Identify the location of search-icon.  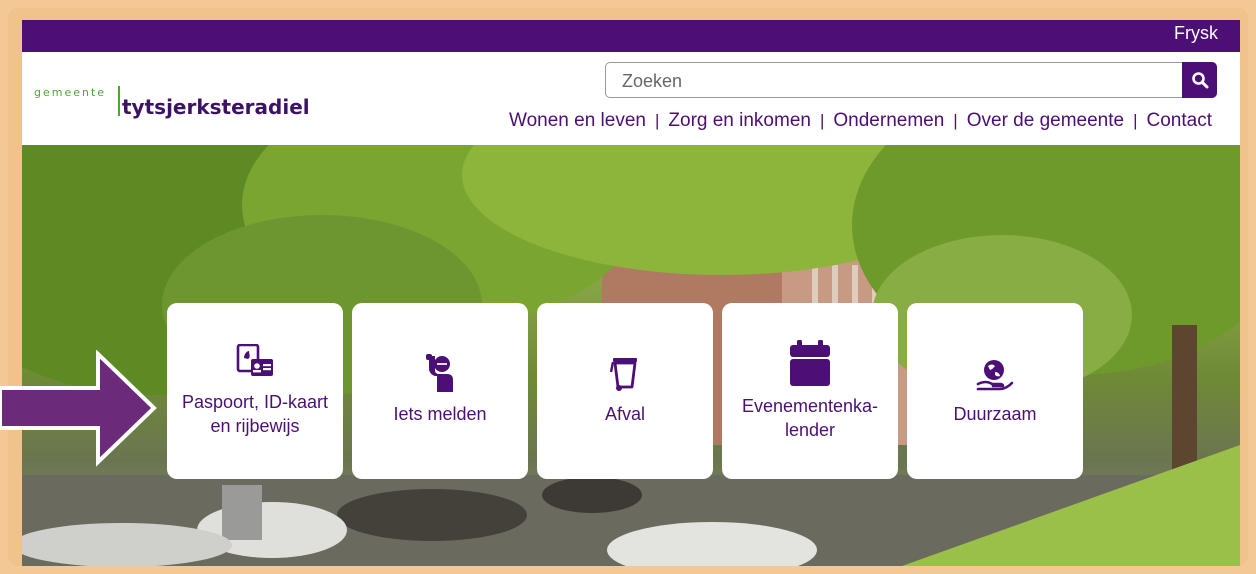
(1199, 80).